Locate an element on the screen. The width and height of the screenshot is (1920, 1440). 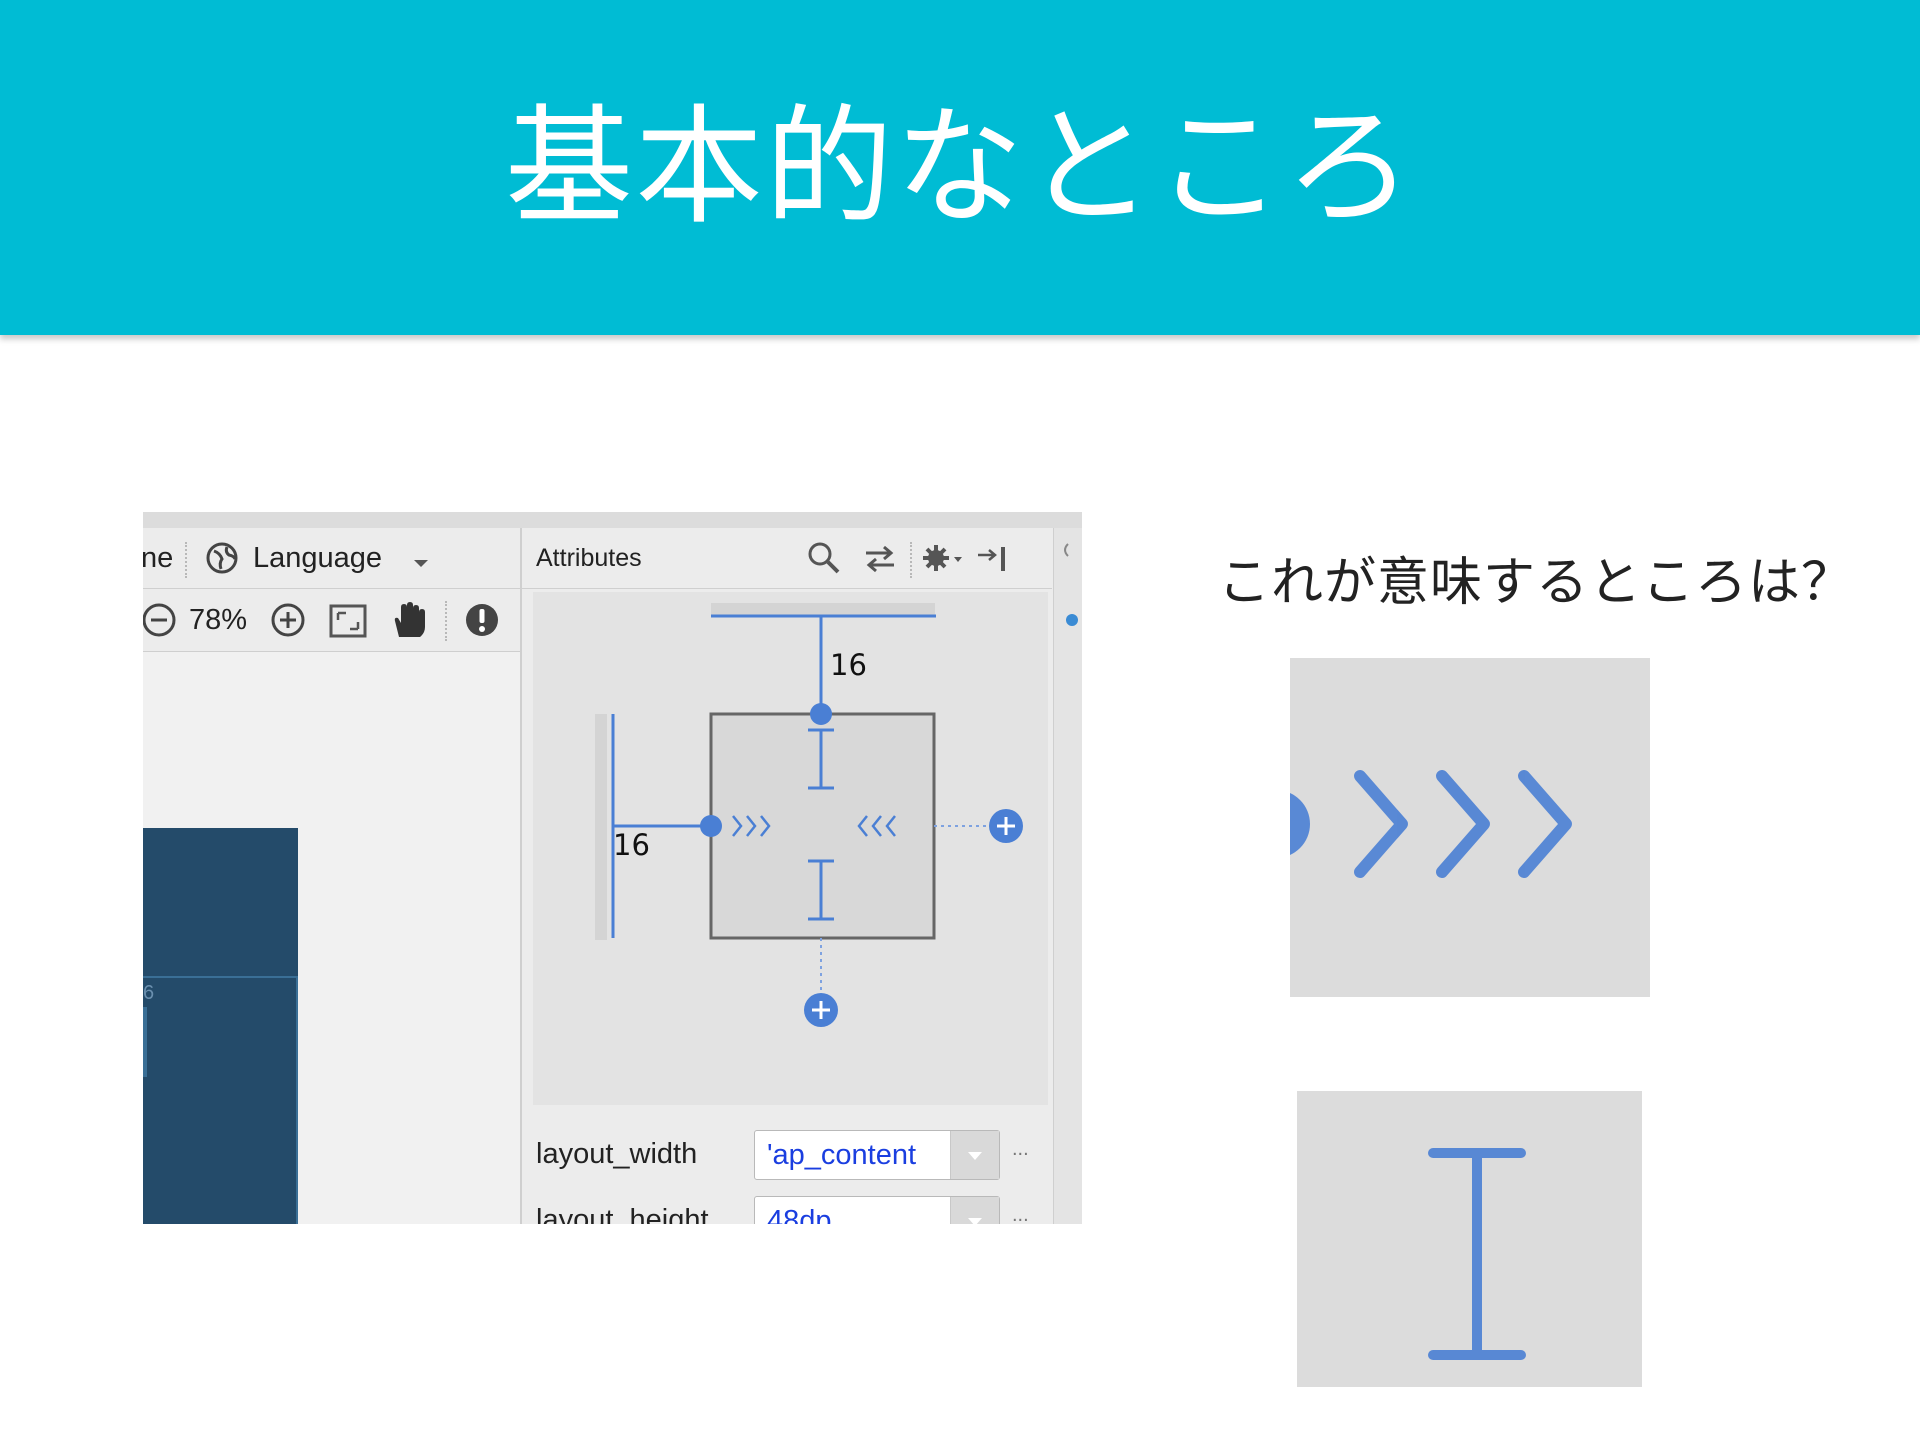
constraint-widget: 16 16 is located at coordinates (790, 848).